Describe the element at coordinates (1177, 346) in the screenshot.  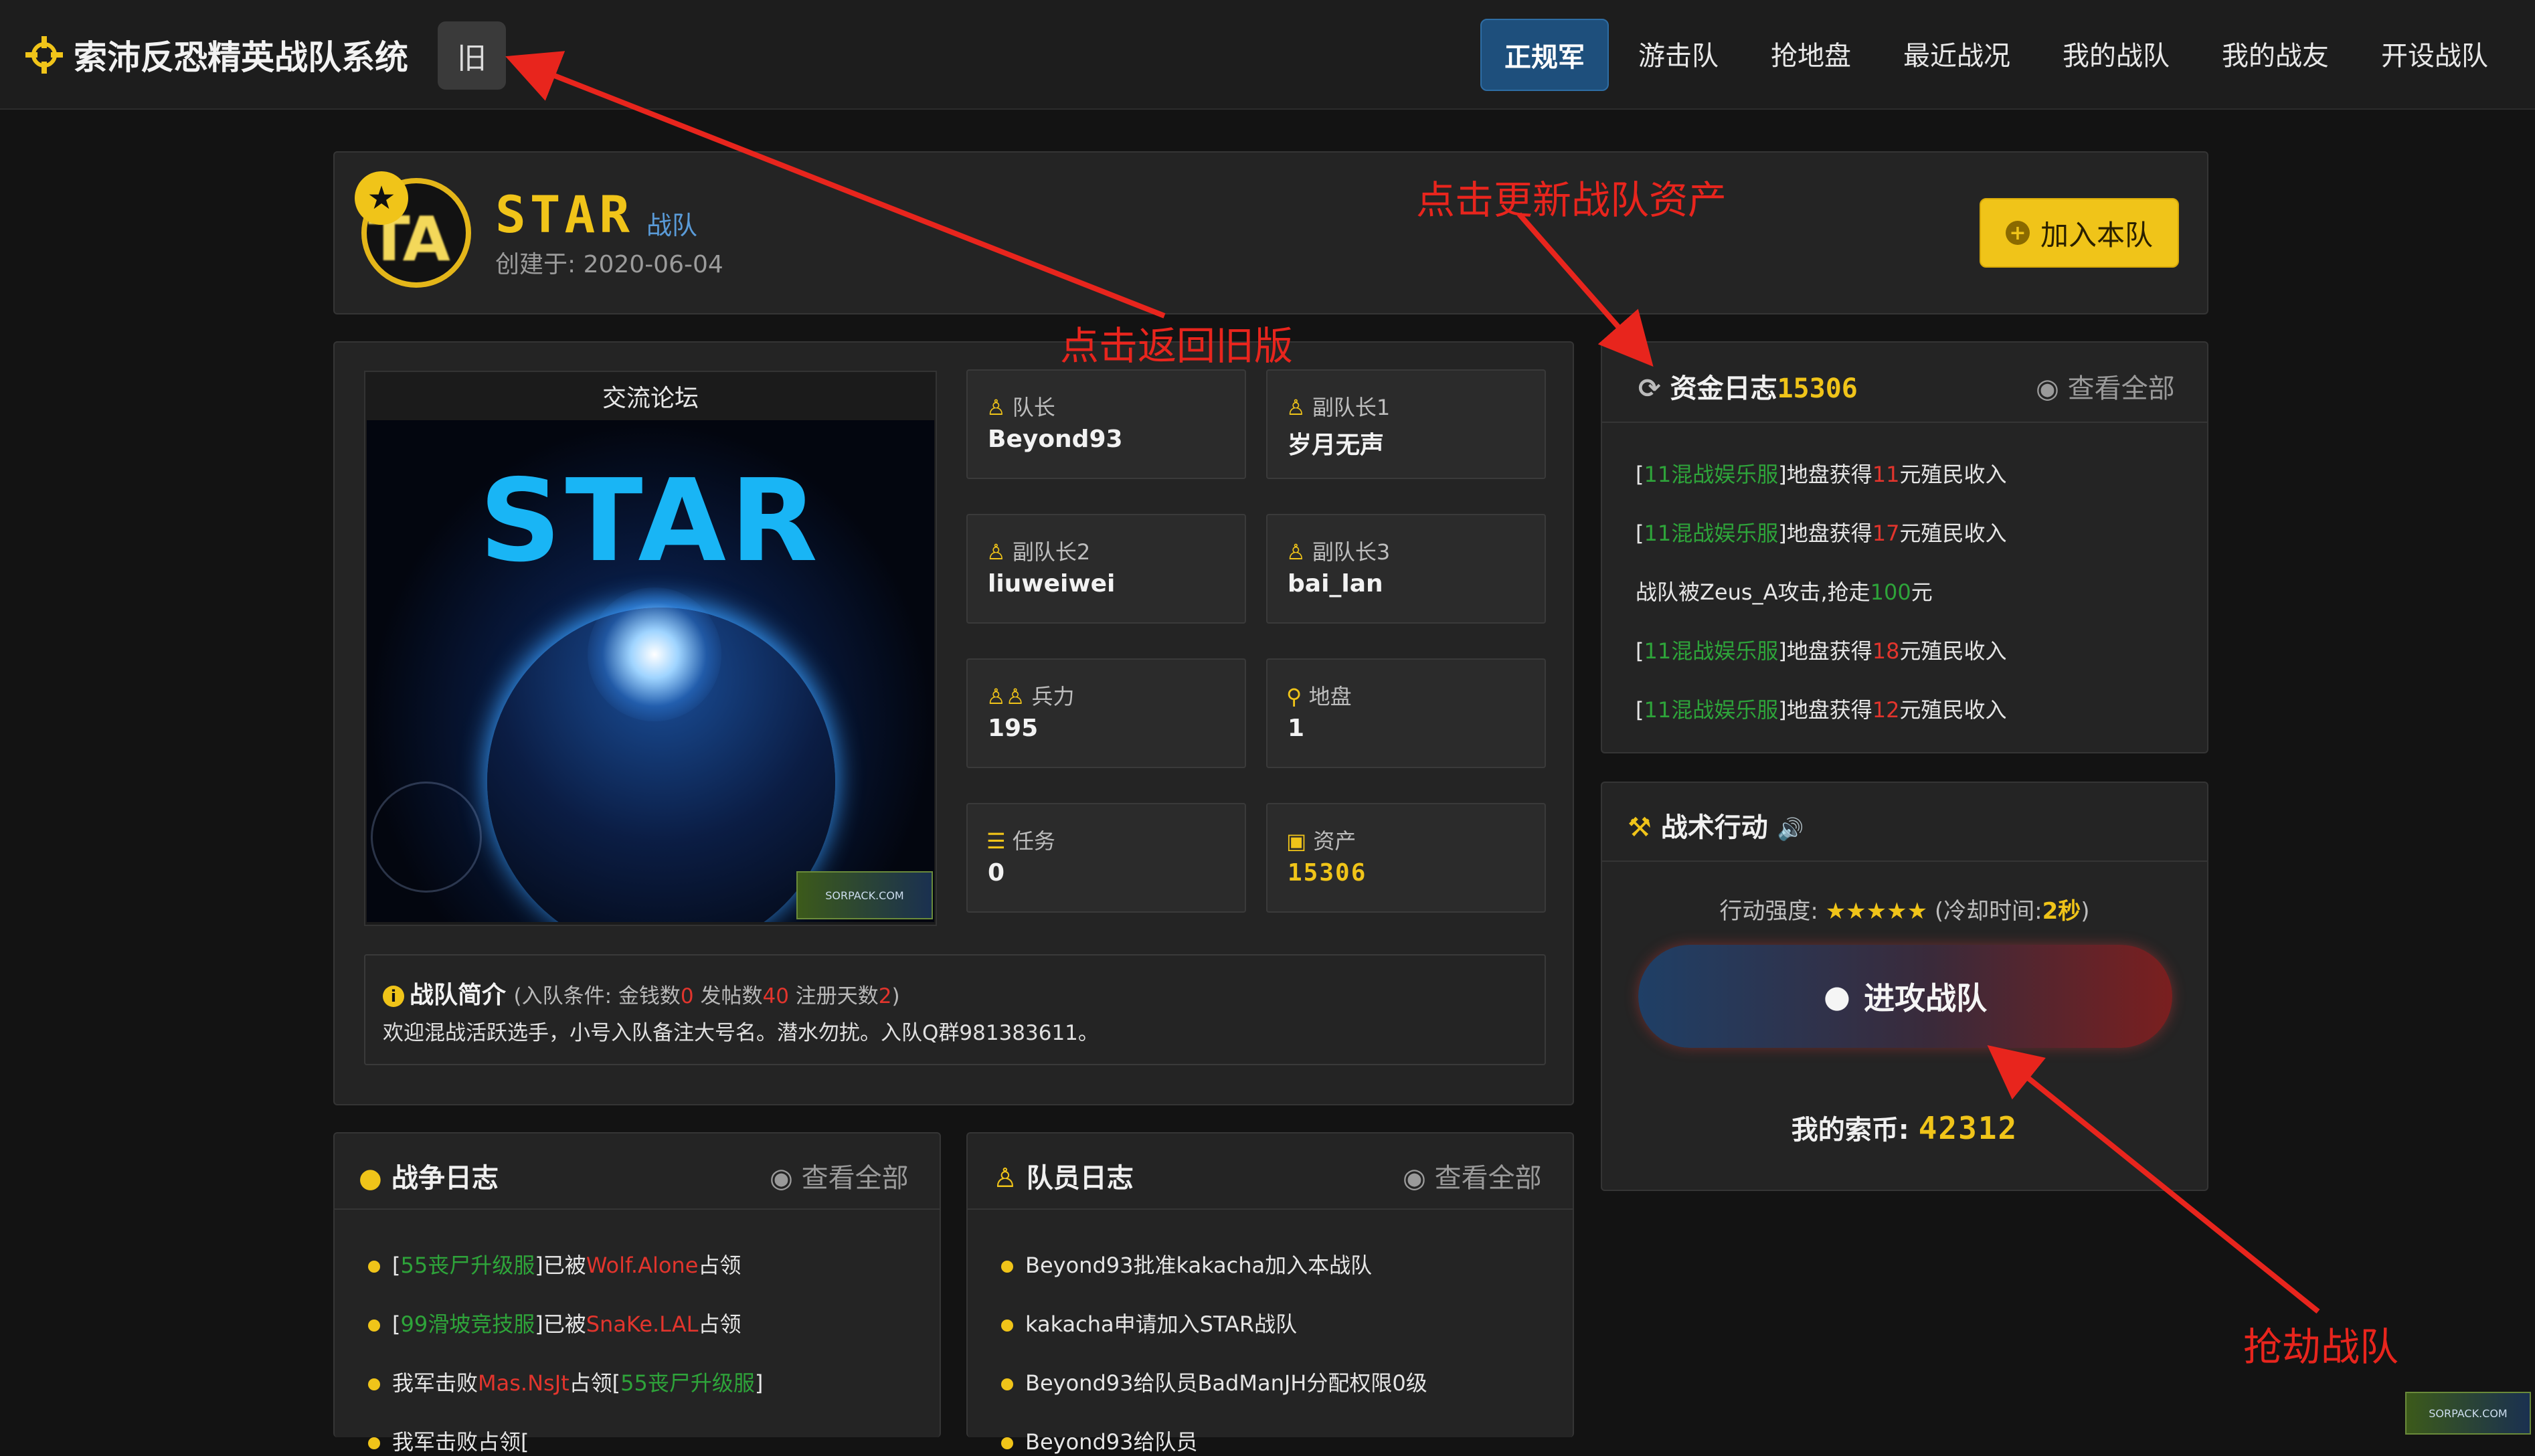
I see `annotation-back-old: 点击返回旧版` at that location.